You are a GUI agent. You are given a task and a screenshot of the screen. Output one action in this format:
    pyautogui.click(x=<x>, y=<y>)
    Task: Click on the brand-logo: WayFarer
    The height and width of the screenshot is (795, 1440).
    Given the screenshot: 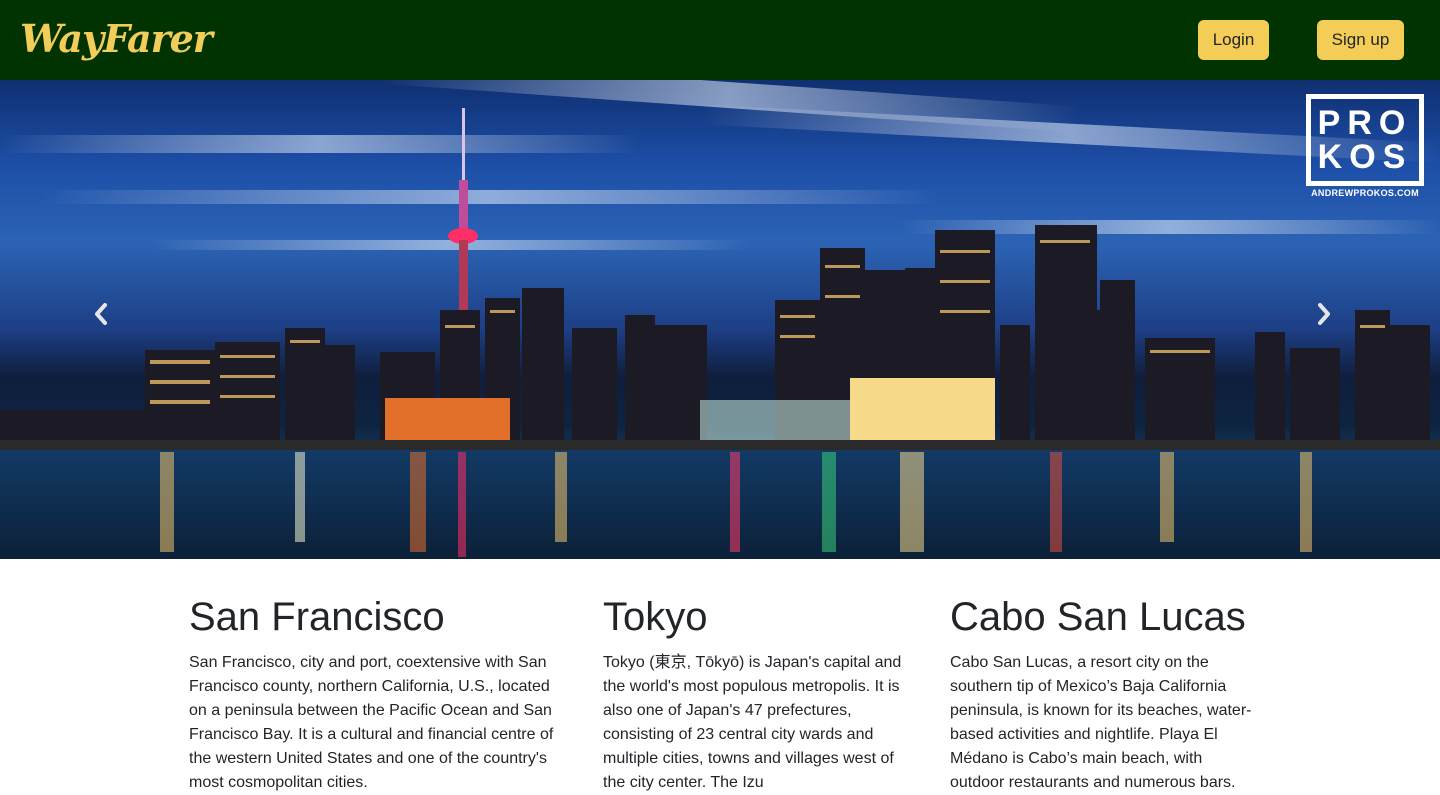 What is the action you would take?
    pyautogui.click(x=116, y=39)
    